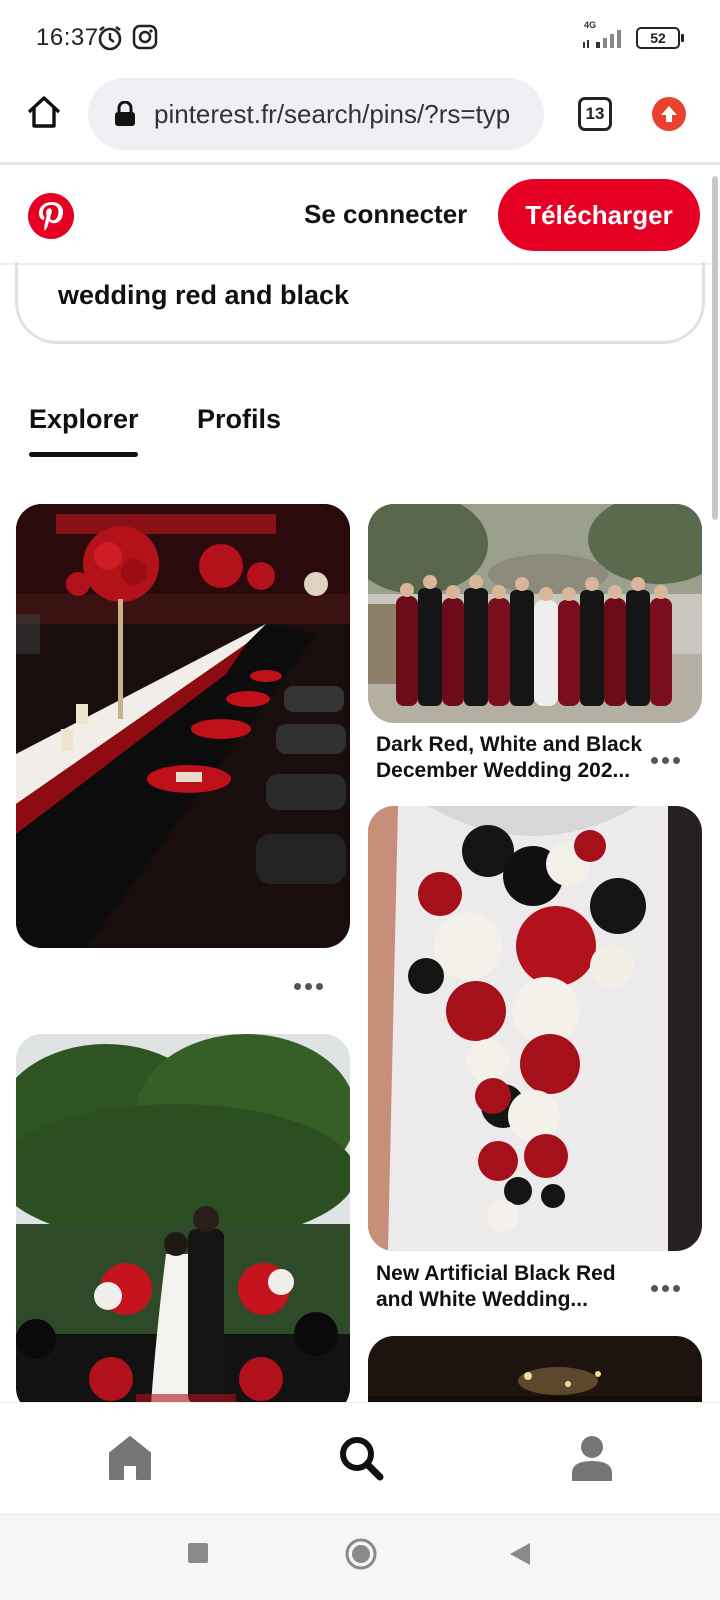 The image size is (720, 1600). Describe the element at coordinates (592, 1458) in the screenshot. I see `profile-icon` at that location.